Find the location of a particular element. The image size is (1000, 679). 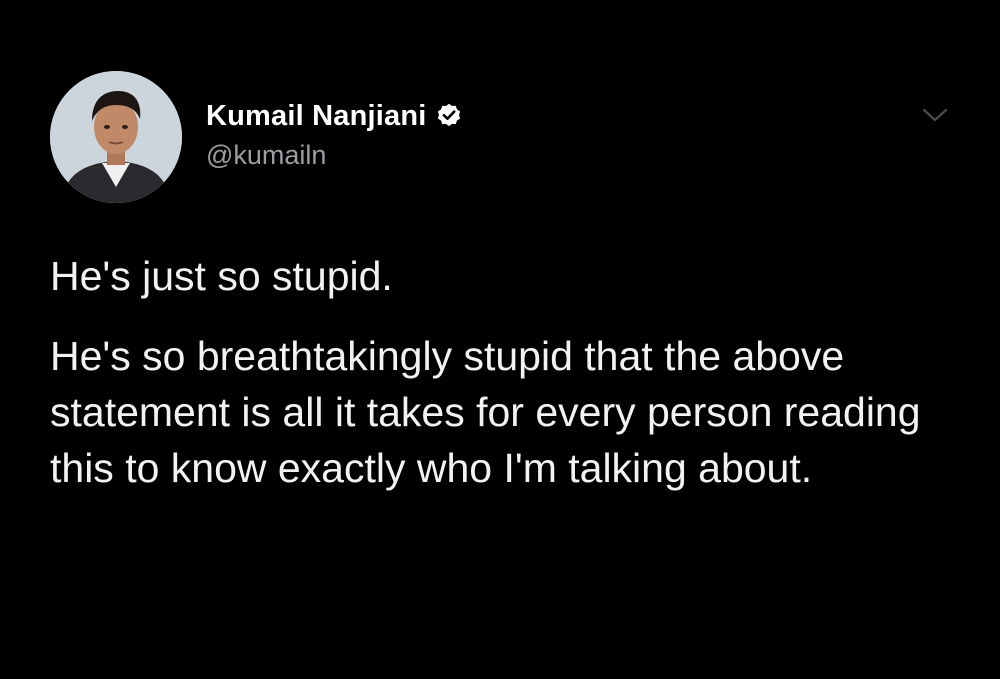

tweet-author: Kumail Nanjiani @kumailn is located at coordinates (334, 133).